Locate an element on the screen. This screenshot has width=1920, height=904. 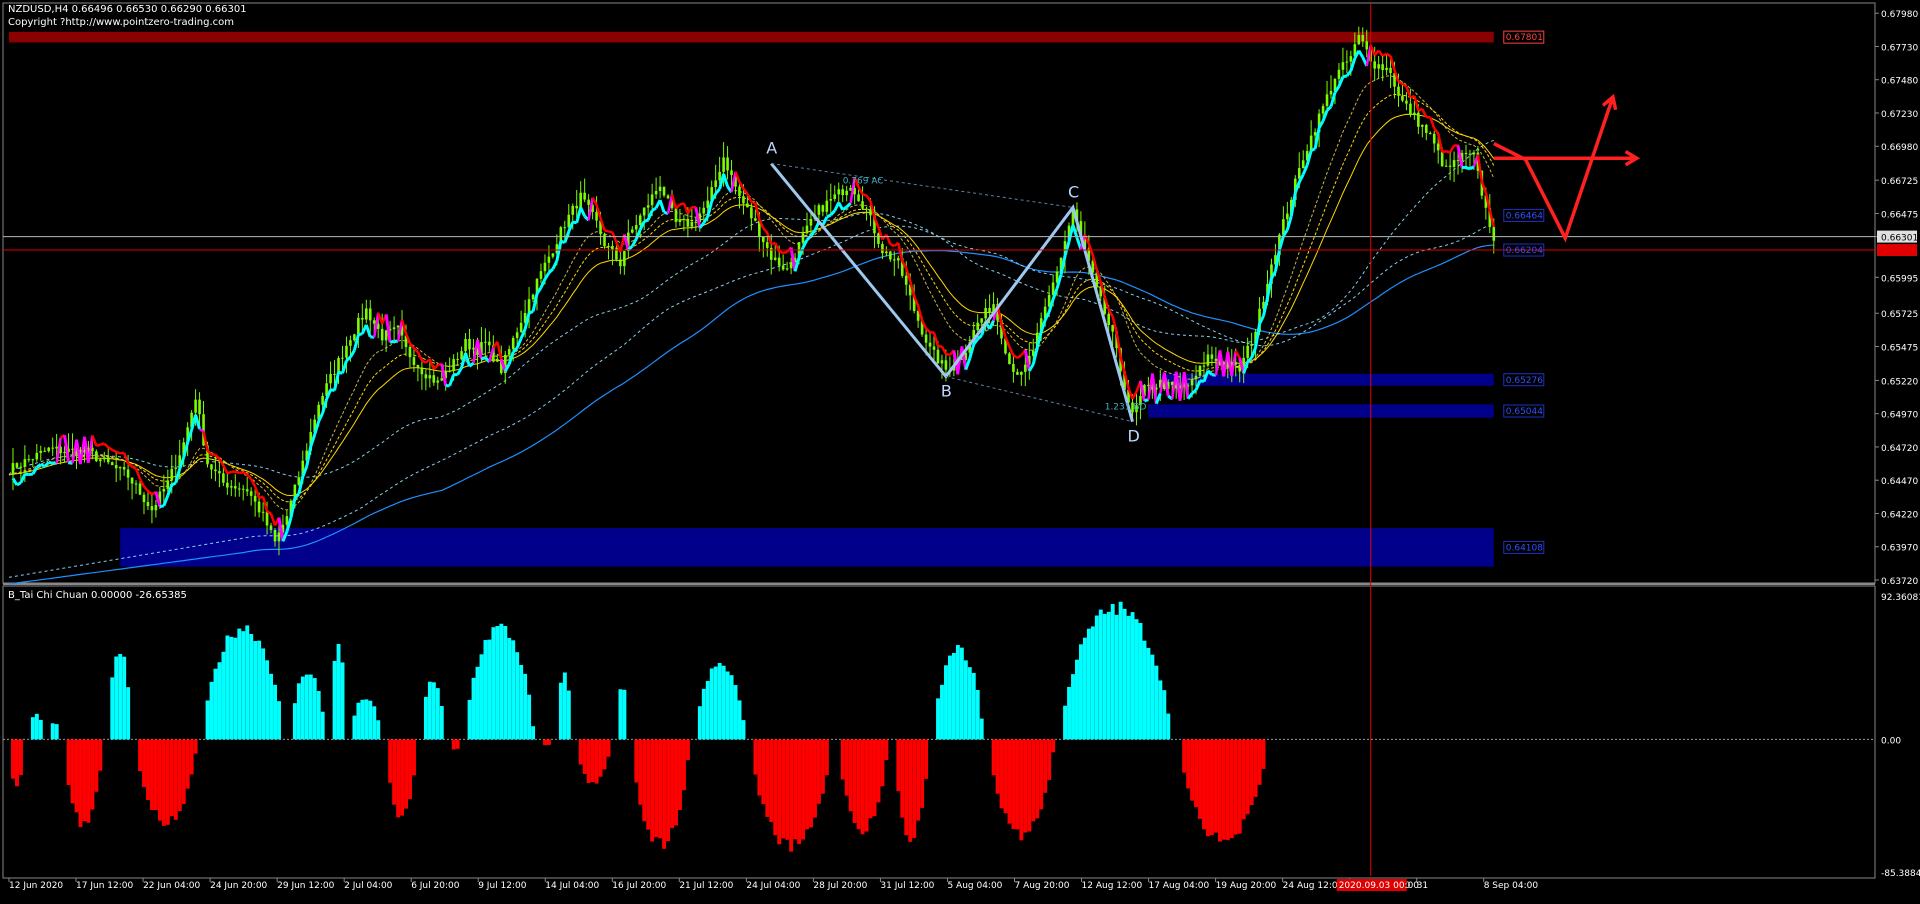
price-tick-label: 0.66475 is located at coordinates (1899, 215).